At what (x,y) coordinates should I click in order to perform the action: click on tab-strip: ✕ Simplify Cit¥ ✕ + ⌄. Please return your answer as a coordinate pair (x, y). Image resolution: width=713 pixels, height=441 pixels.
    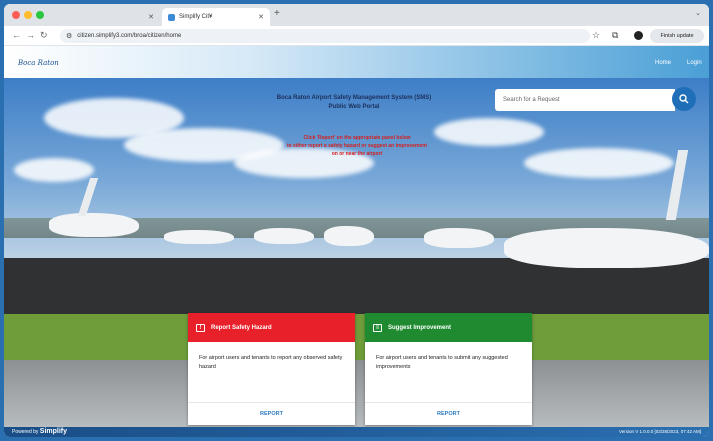
    Looking at the image, I should click on (356, 15).